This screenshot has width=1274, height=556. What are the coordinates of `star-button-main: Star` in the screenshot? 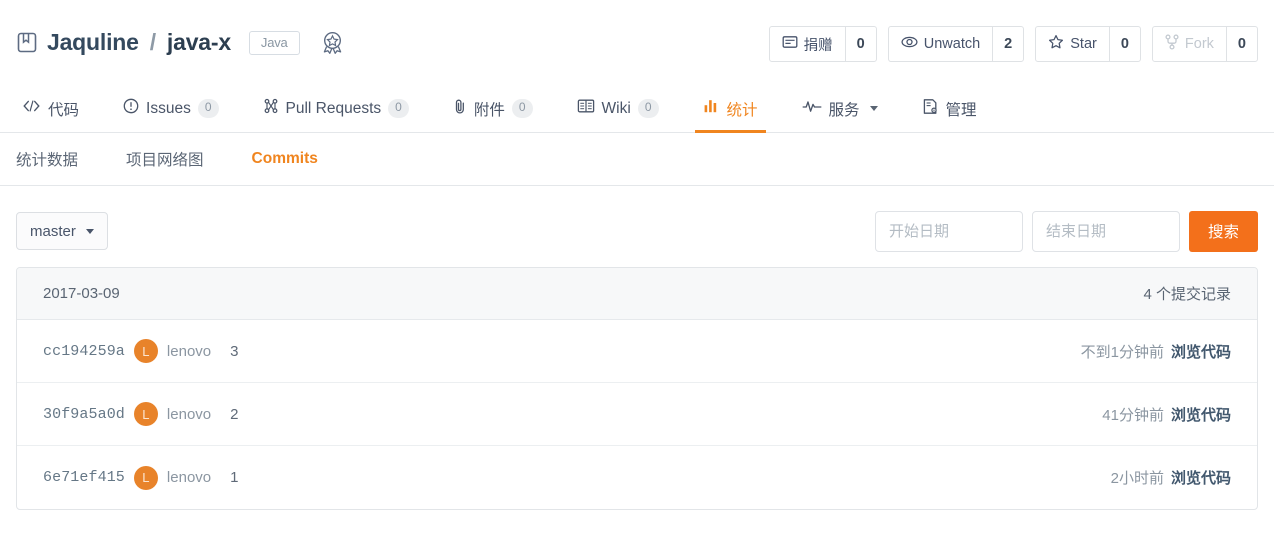 It's located at (1073, 44).